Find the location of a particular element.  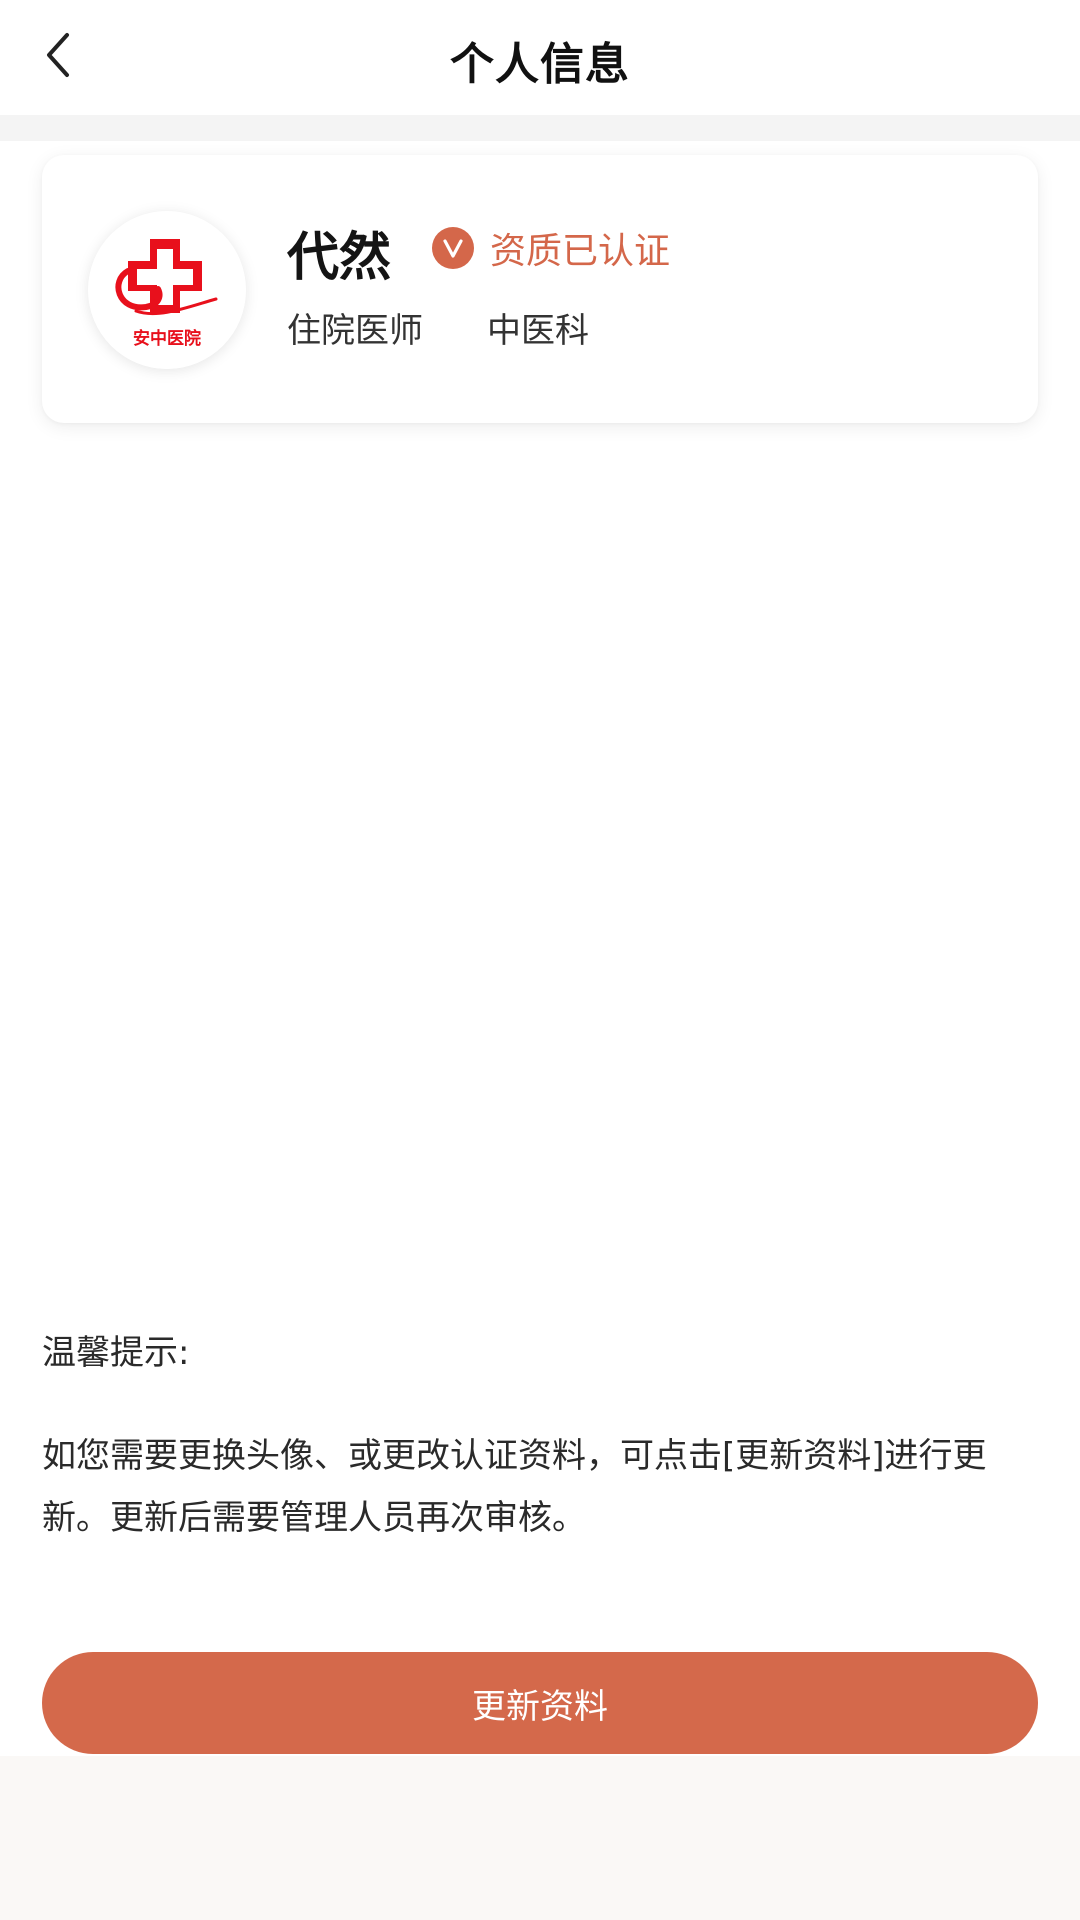

tip-heading: 温馨提示: is located at coordinates (116, 1353).